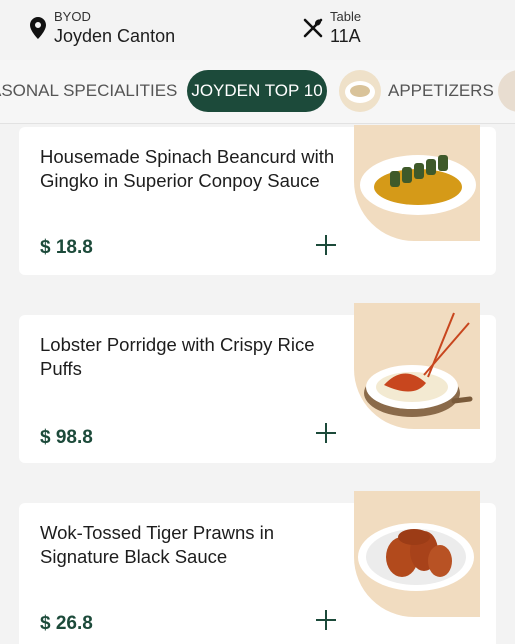 Image resolution: width=515 pixels, height=644 pixels. I want to click on table-number: 11A, so click(345, 36).